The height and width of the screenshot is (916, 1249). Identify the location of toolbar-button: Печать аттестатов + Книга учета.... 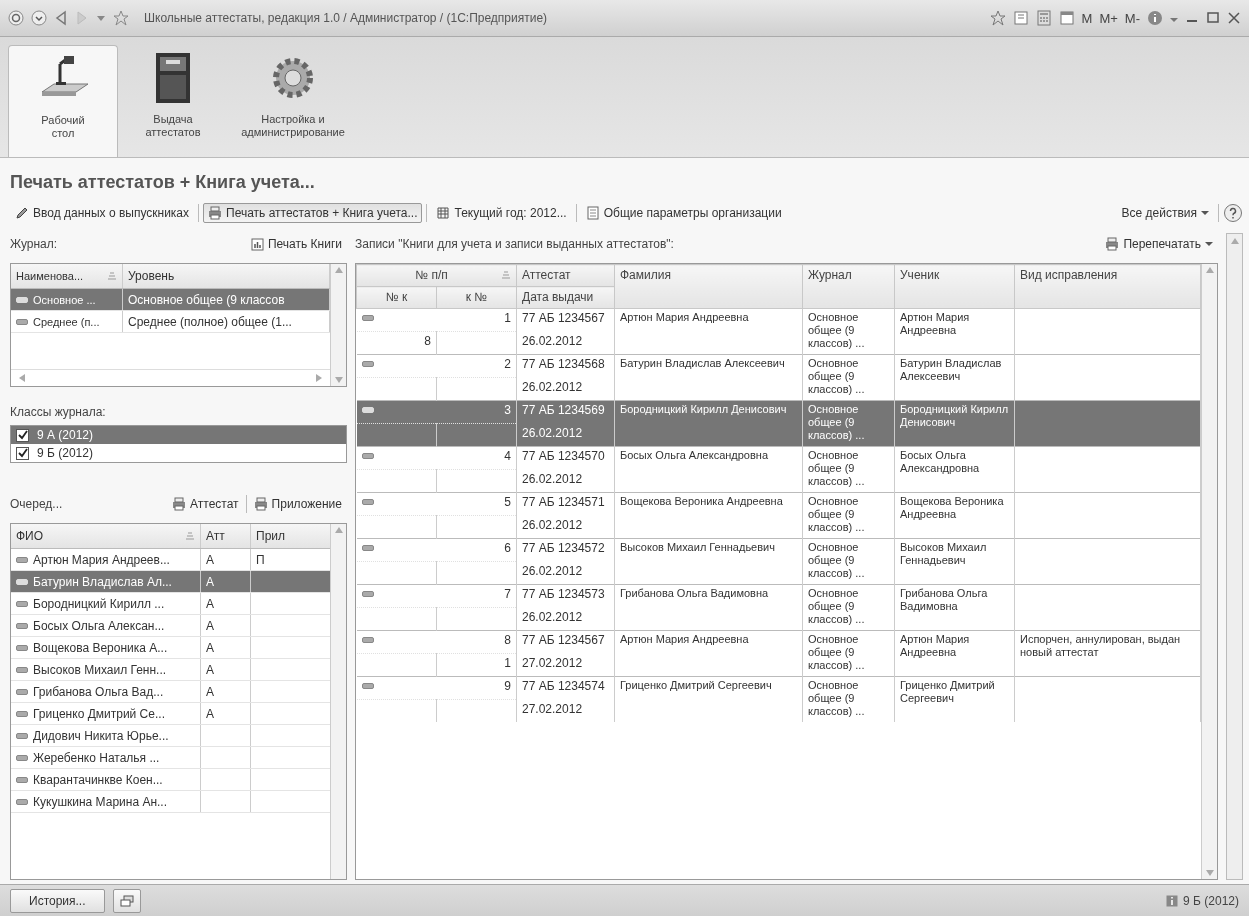
(313, 213).